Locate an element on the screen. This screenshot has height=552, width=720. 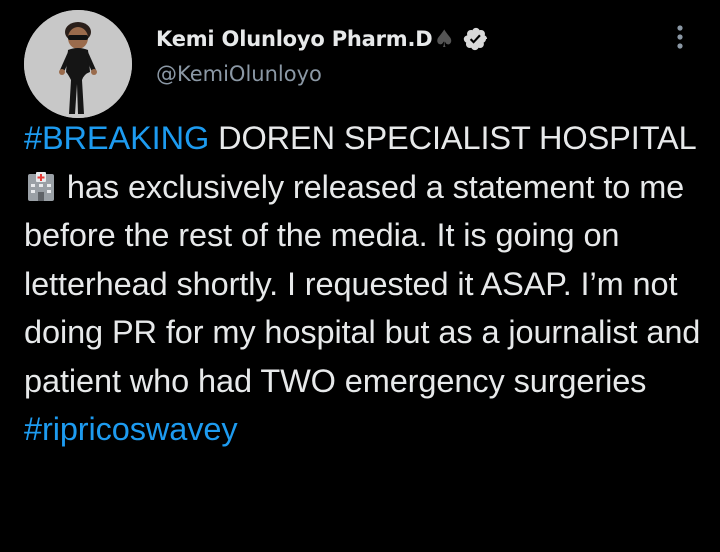
spade-emoji: ♠ is located at coordinates (444, 39).